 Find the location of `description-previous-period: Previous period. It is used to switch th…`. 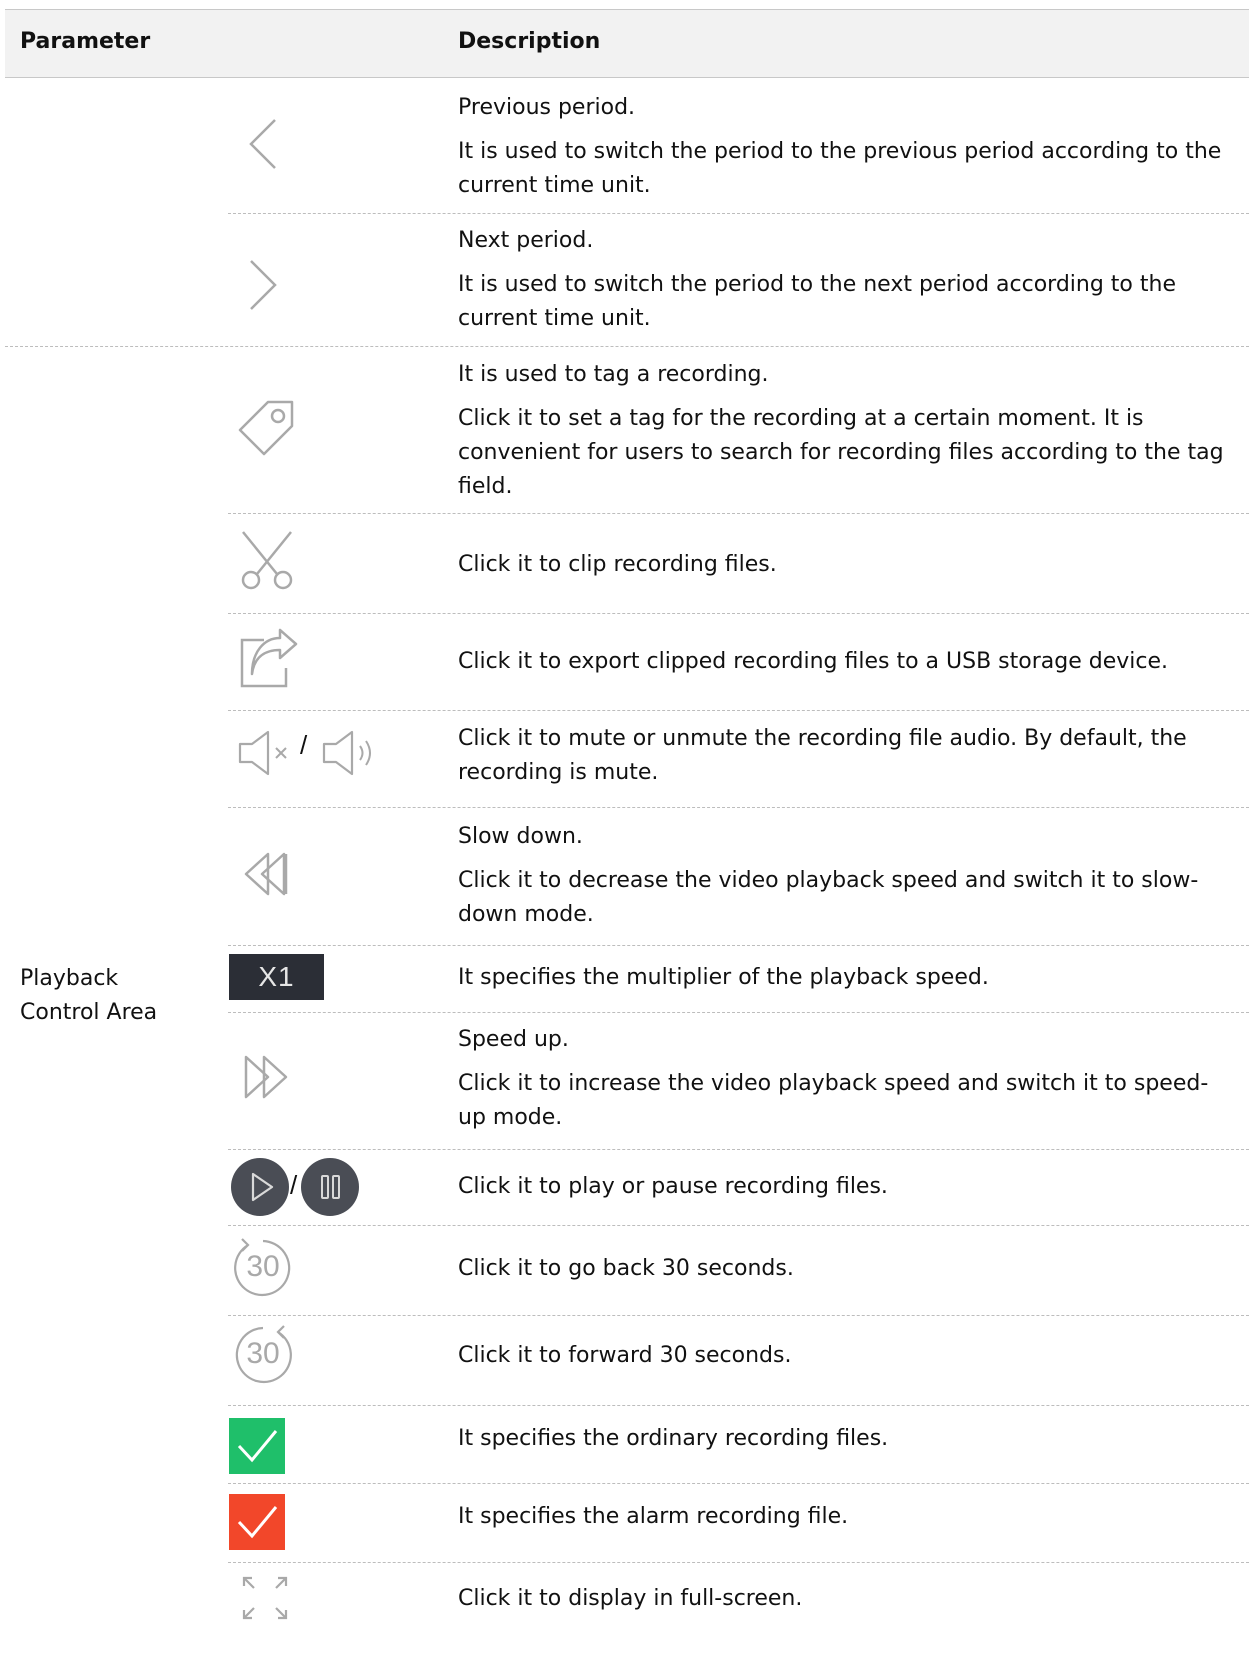

description-previous-period: Previous period. It is used to switch th… is located at coordinates (843, 147).